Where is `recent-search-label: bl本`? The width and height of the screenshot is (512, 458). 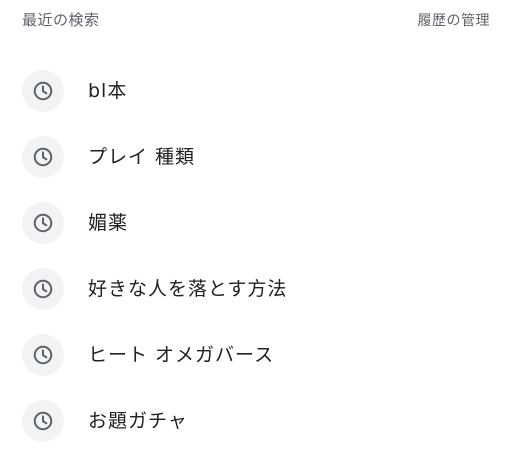 recent-search-label: bl本 is located at coordinates (108, 91).